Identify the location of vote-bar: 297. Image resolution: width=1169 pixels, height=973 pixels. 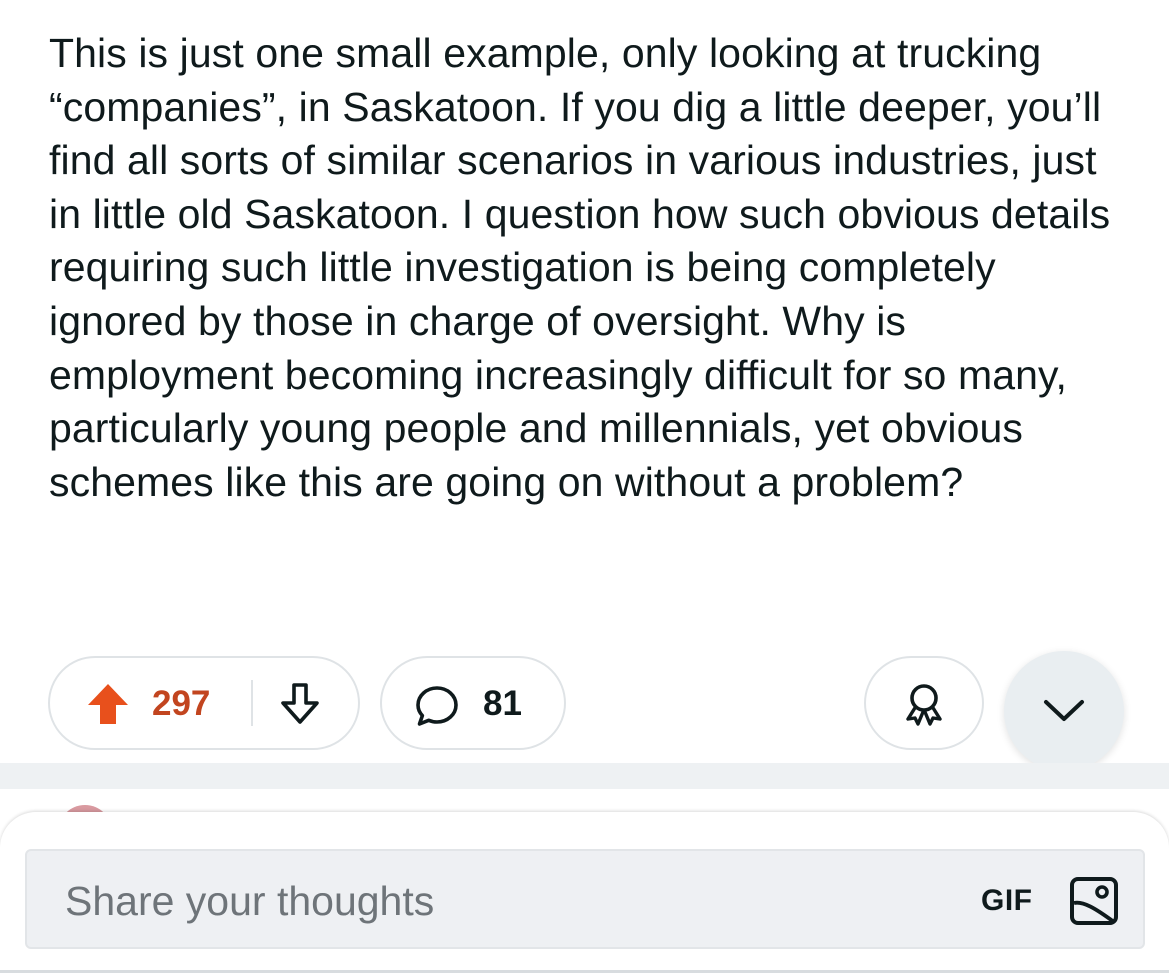
(204, 703).